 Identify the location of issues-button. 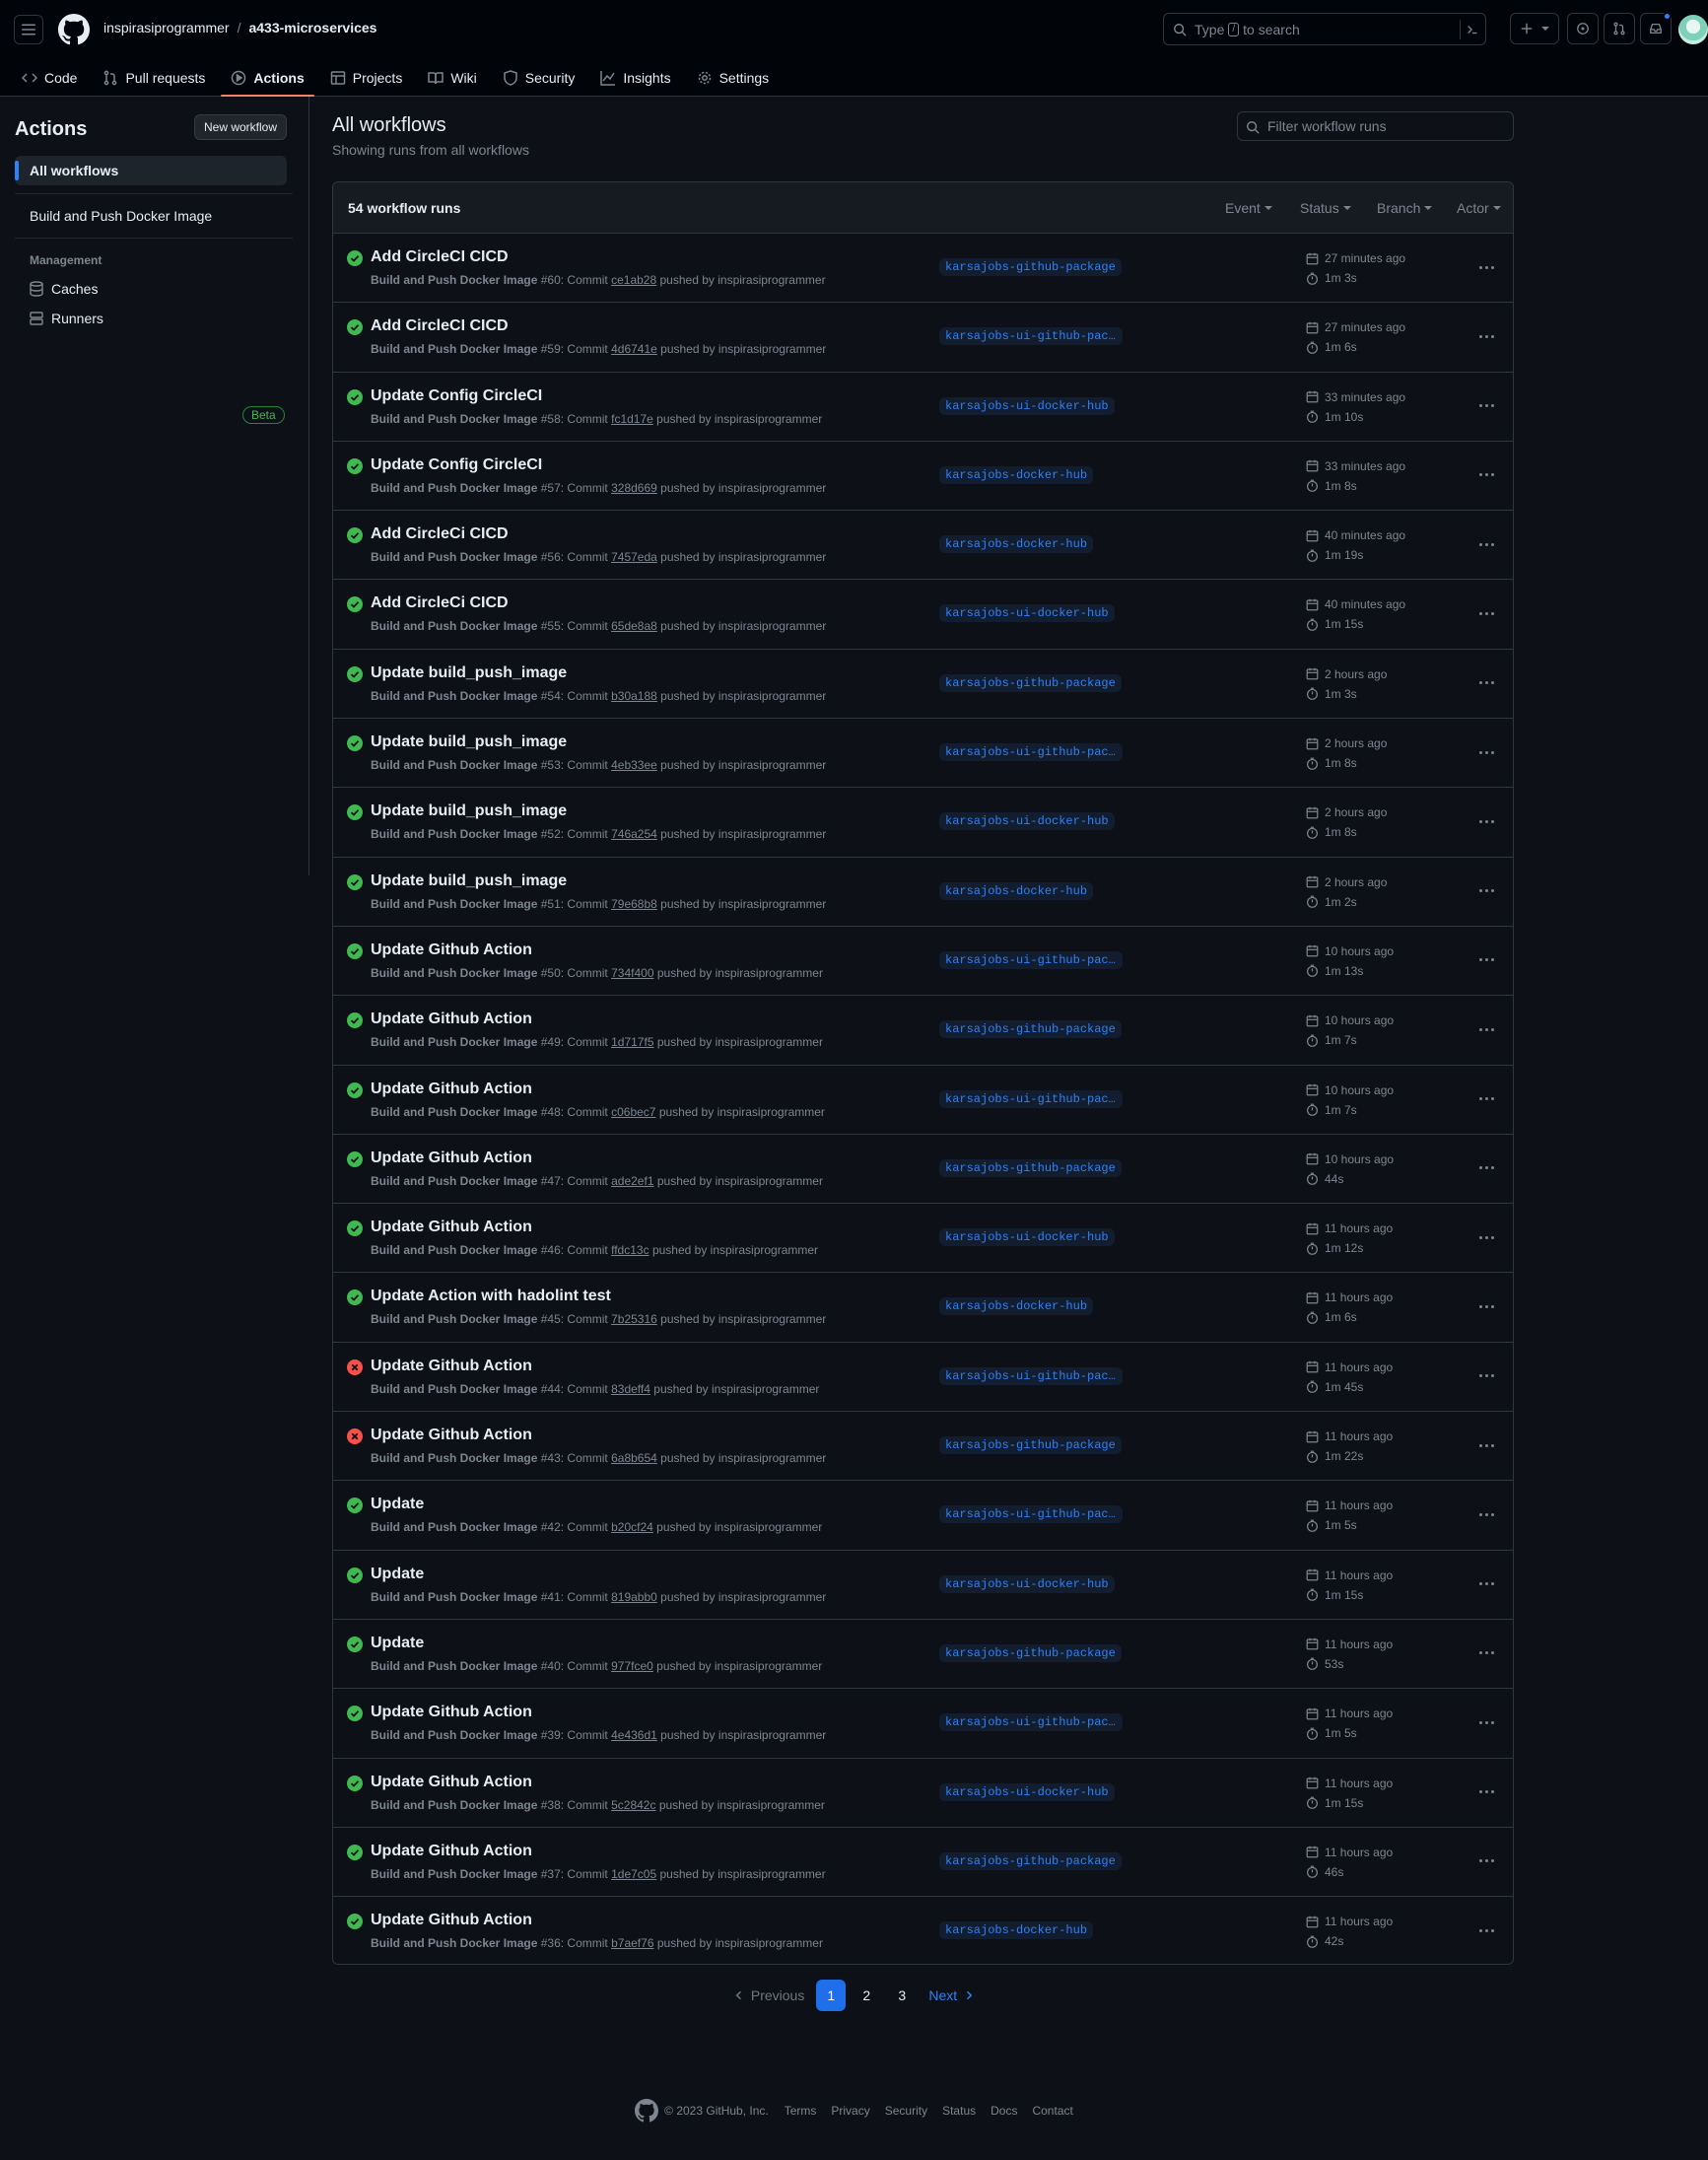
(1583, 29).